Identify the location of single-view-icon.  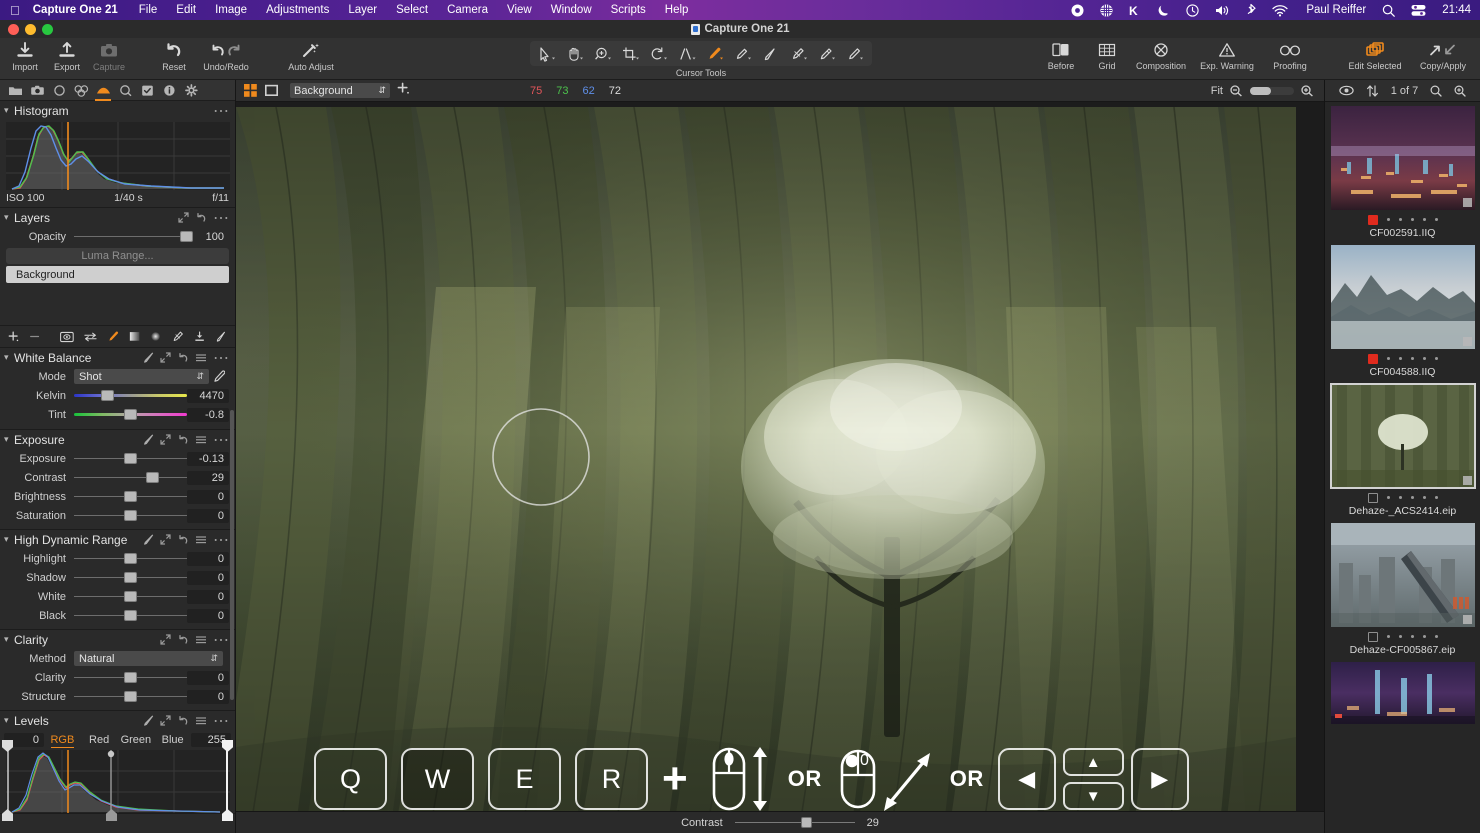
(271, 90).